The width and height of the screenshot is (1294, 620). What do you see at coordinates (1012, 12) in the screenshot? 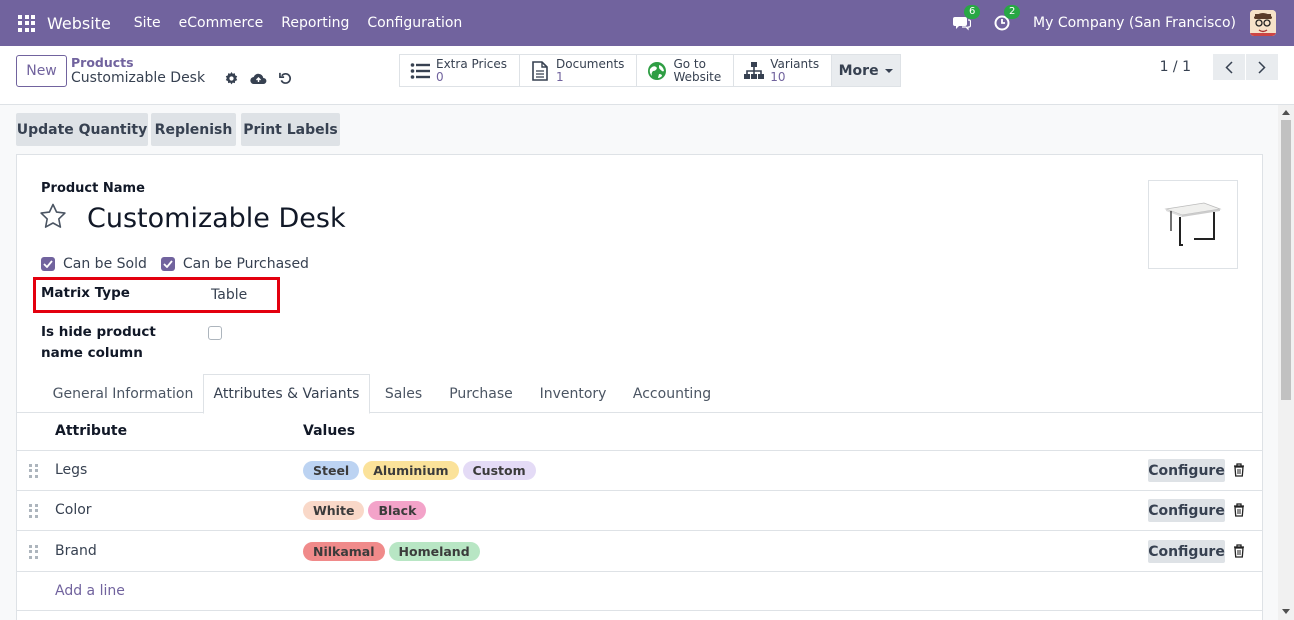
I see `activities-badge: 2` at bounding box center [1012, 12].